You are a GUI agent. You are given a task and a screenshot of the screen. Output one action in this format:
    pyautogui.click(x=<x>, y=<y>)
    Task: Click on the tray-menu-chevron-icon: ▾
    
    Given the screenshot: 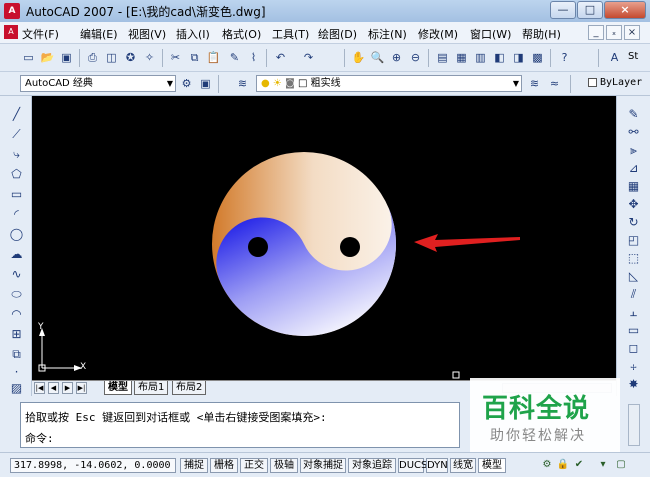 What is the action you would take?
    pyautogui.click(x=603, y=465)
    